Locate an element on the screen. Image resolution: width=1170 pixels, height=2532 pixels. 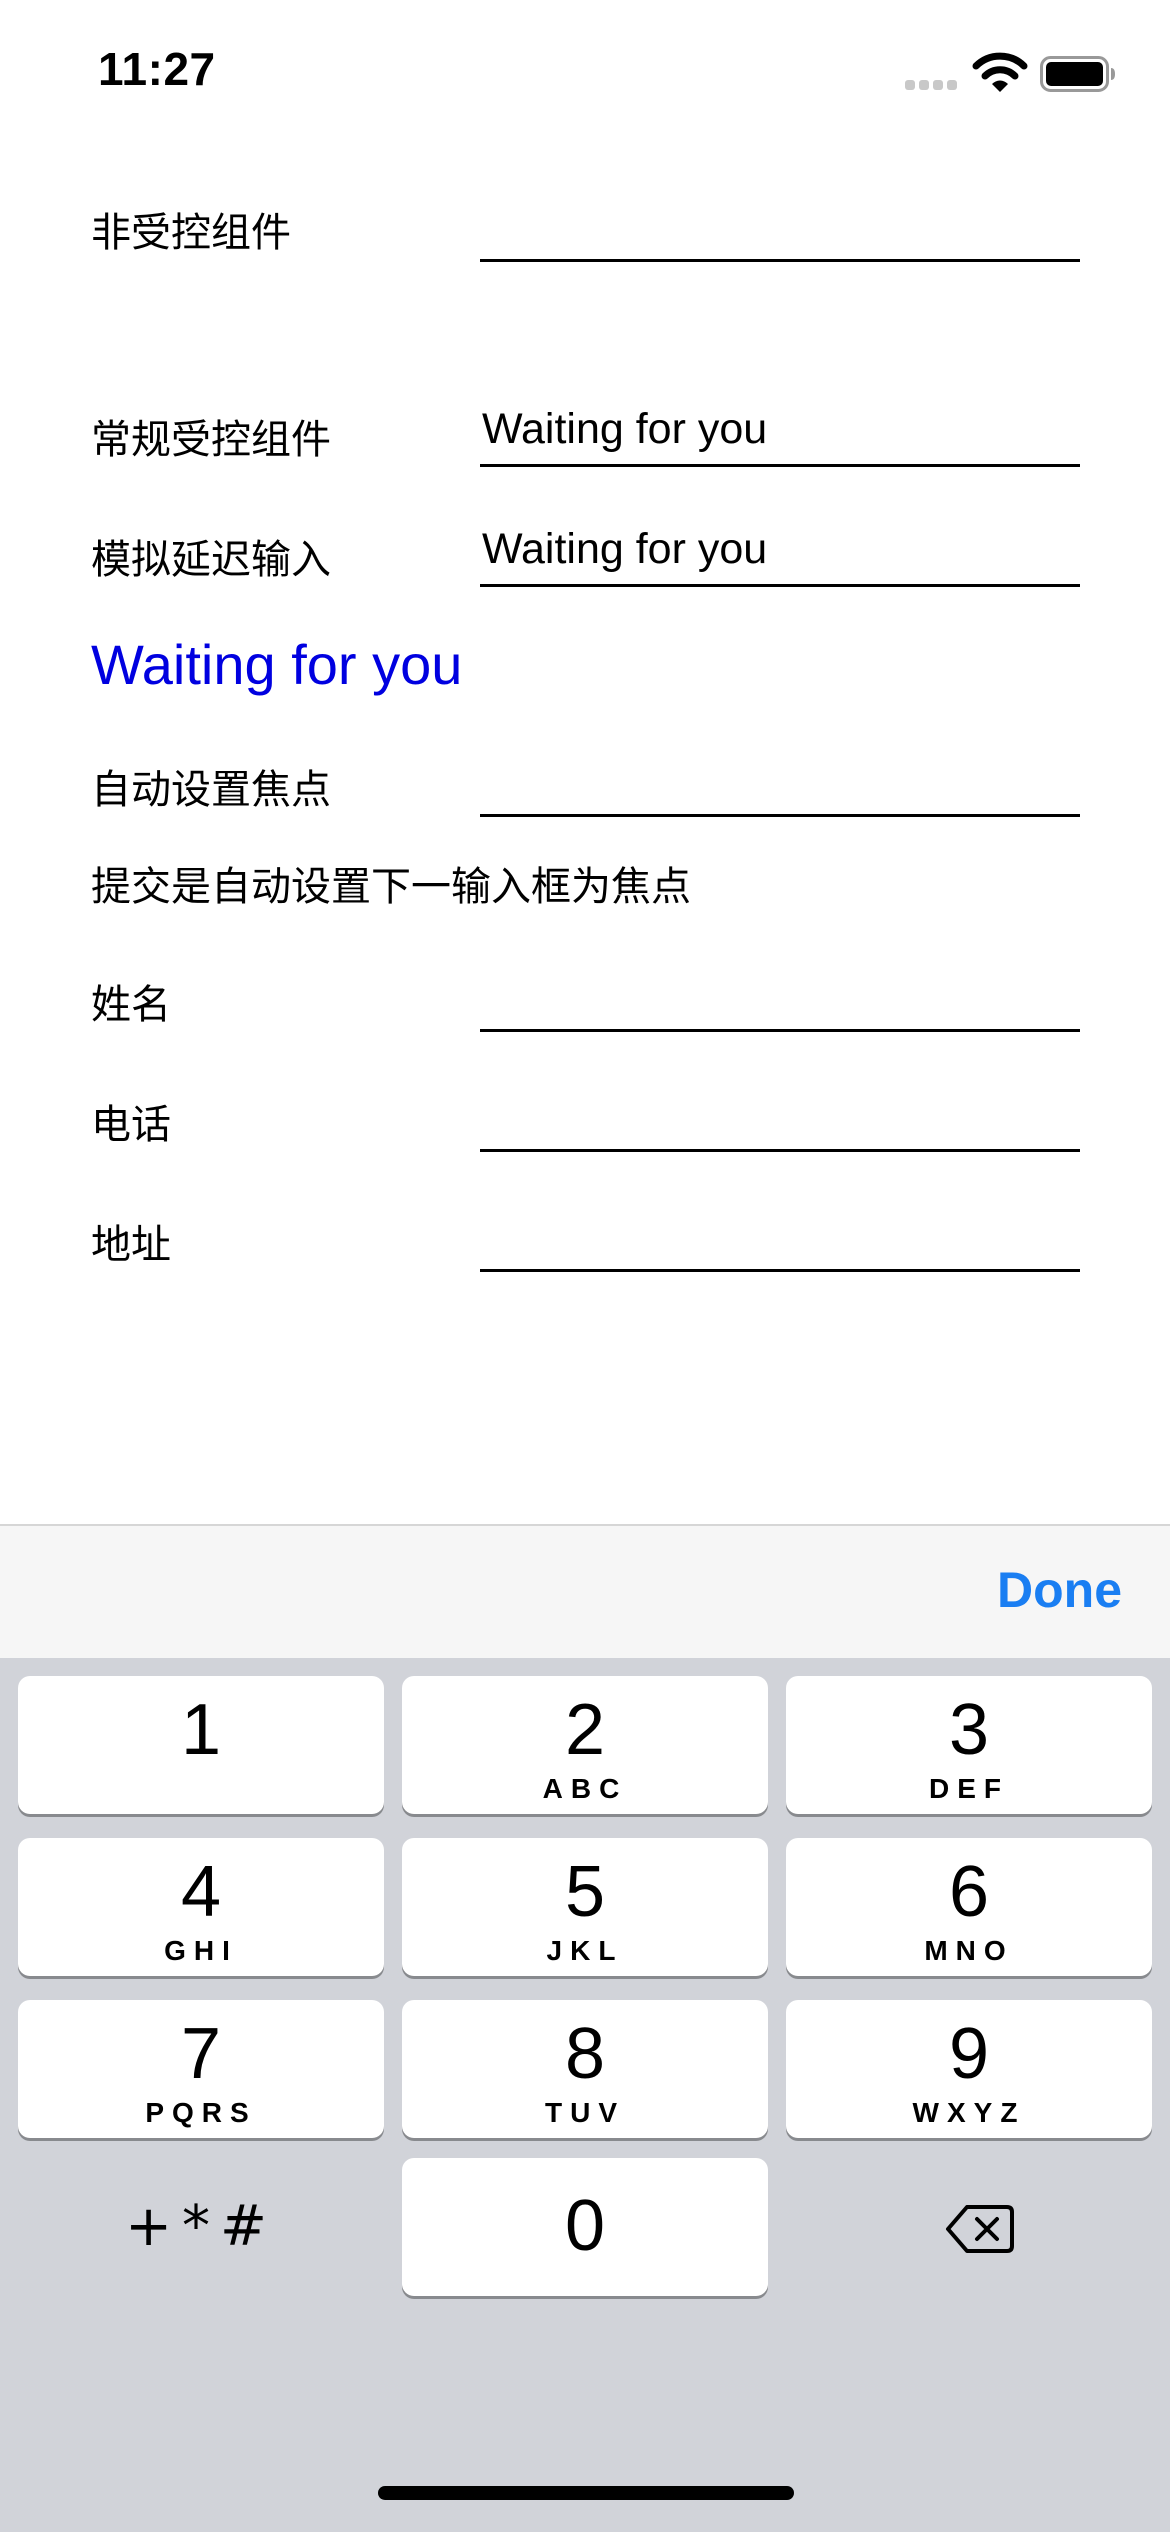
key-5: 5 JKL is located at coordinates (585, 1907).